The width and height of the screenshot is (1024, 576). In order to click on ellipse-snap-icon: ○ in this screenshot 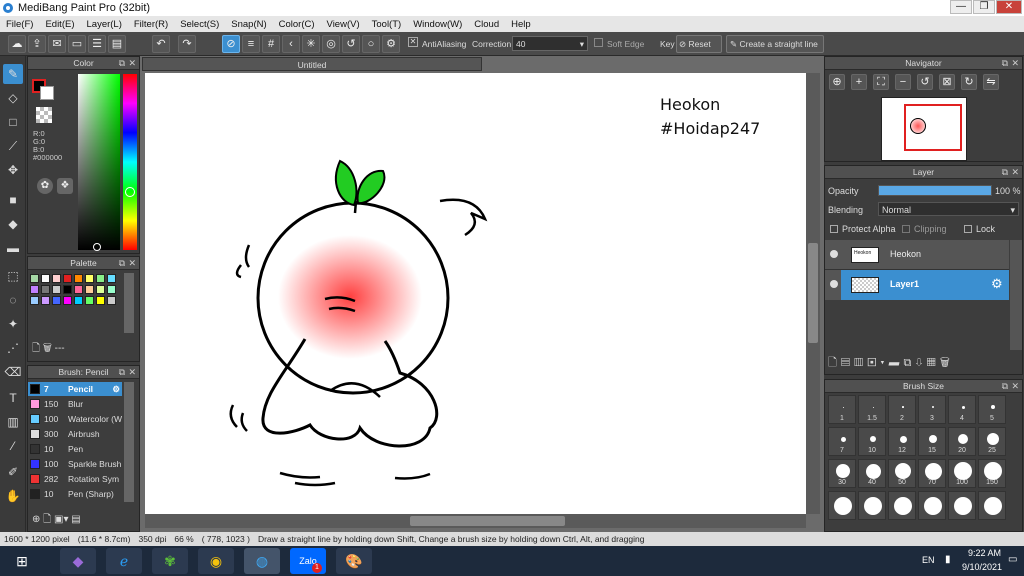, I will do `click(371, 44)`.